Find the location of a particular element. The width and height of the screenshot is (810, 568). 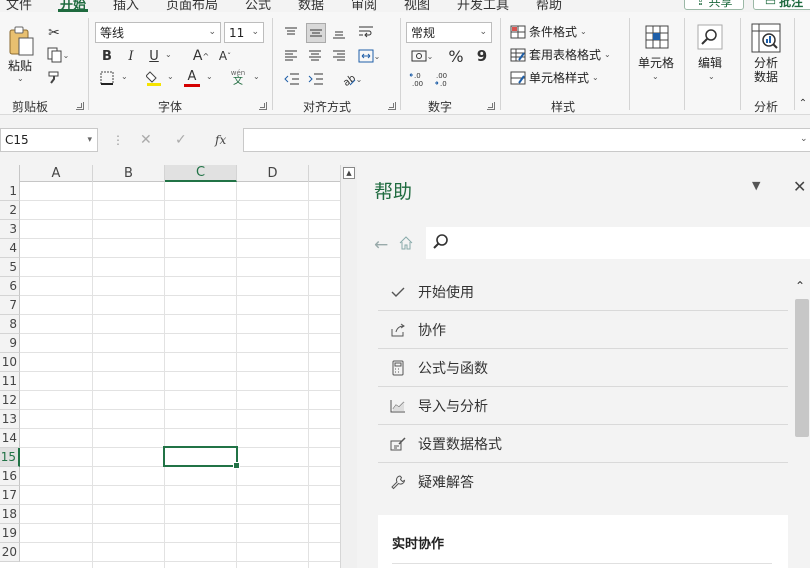

align-top-icon is located at coordinates (291, 33).